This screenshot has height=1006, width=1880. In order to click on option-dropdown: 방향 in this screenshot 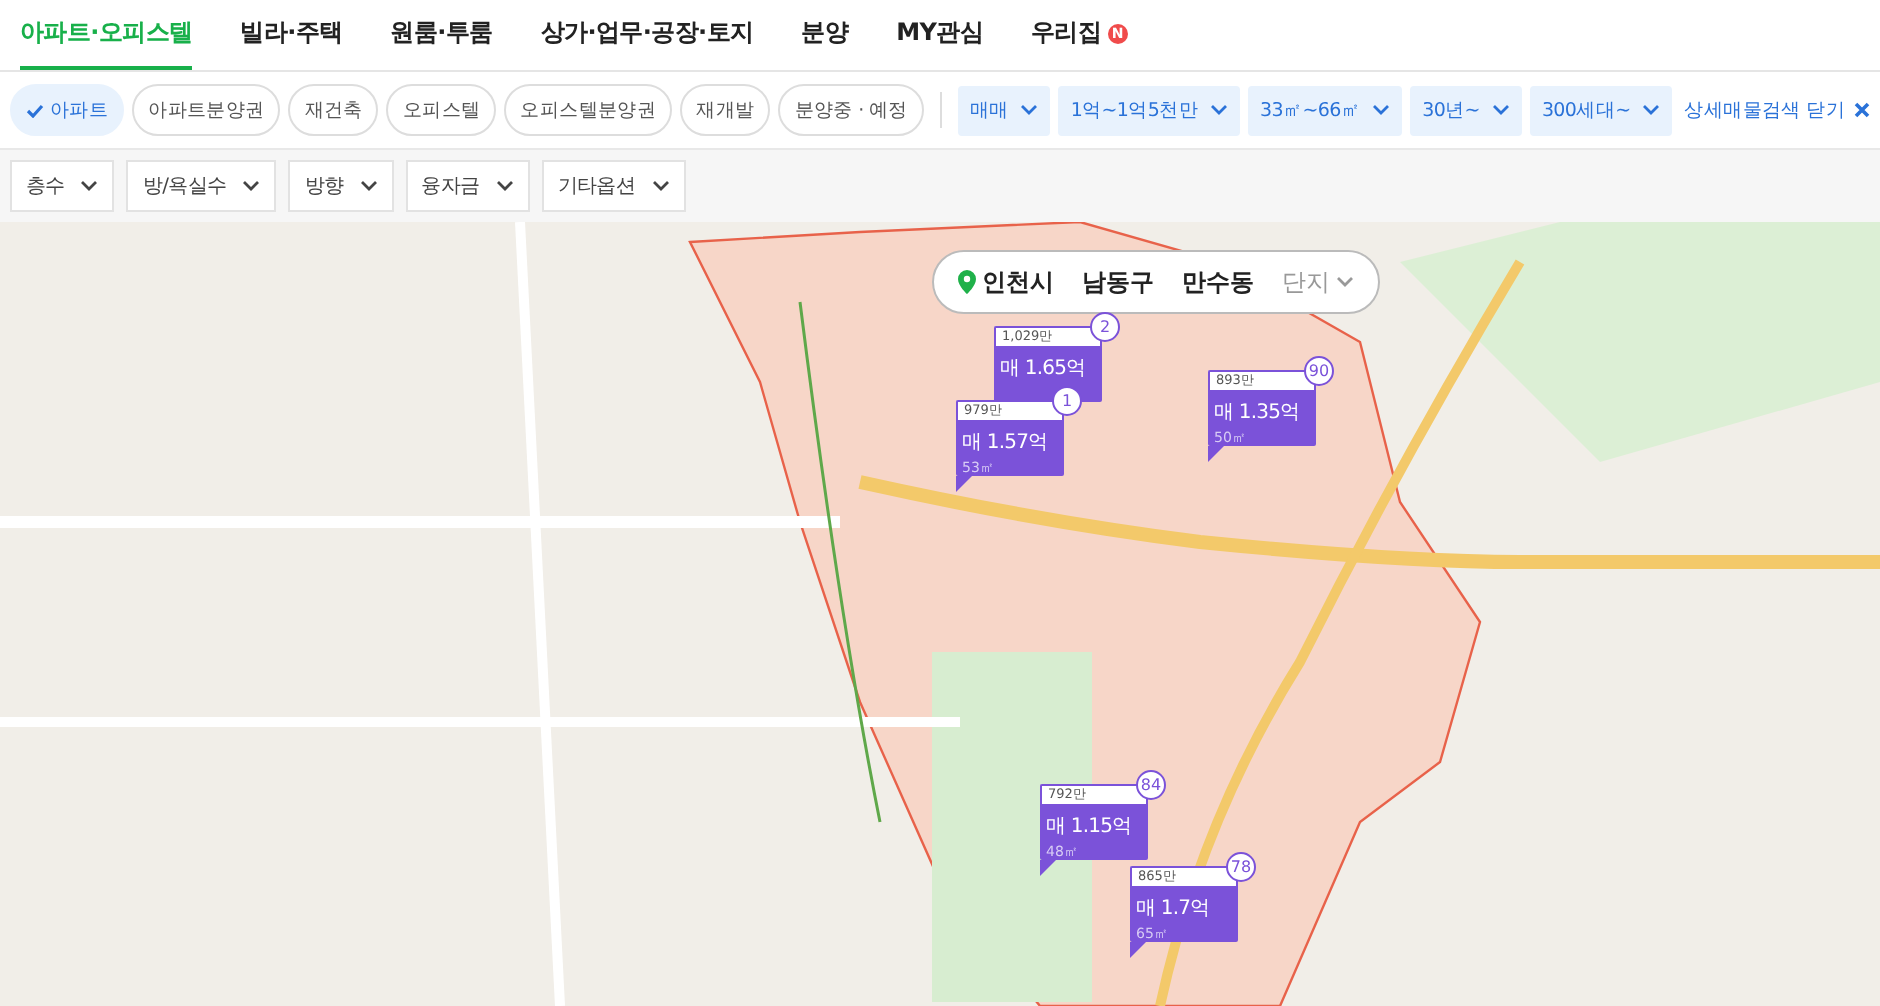, I will do `click(341, 186)`.